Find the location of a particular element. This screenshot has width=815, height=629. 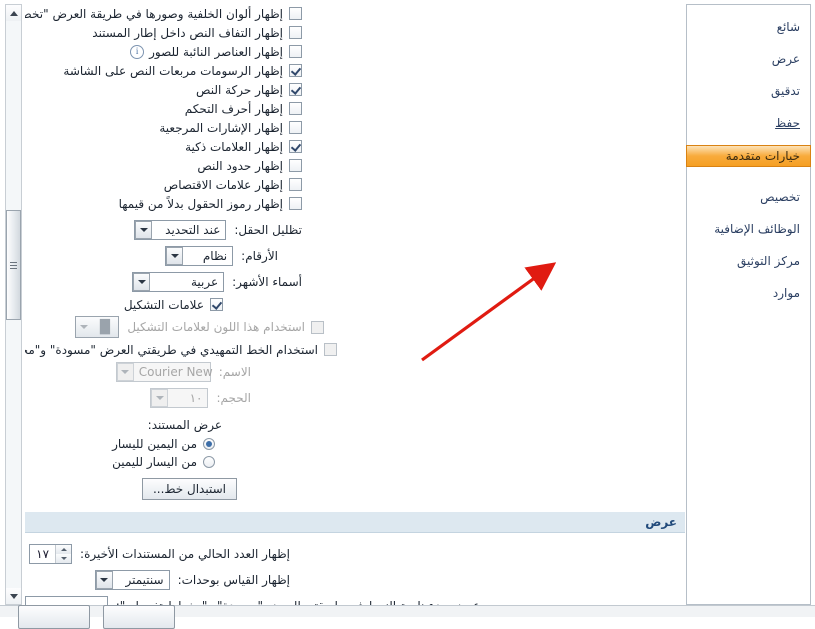

checkbox-show-text-animation is located at coordinates (295, 89).